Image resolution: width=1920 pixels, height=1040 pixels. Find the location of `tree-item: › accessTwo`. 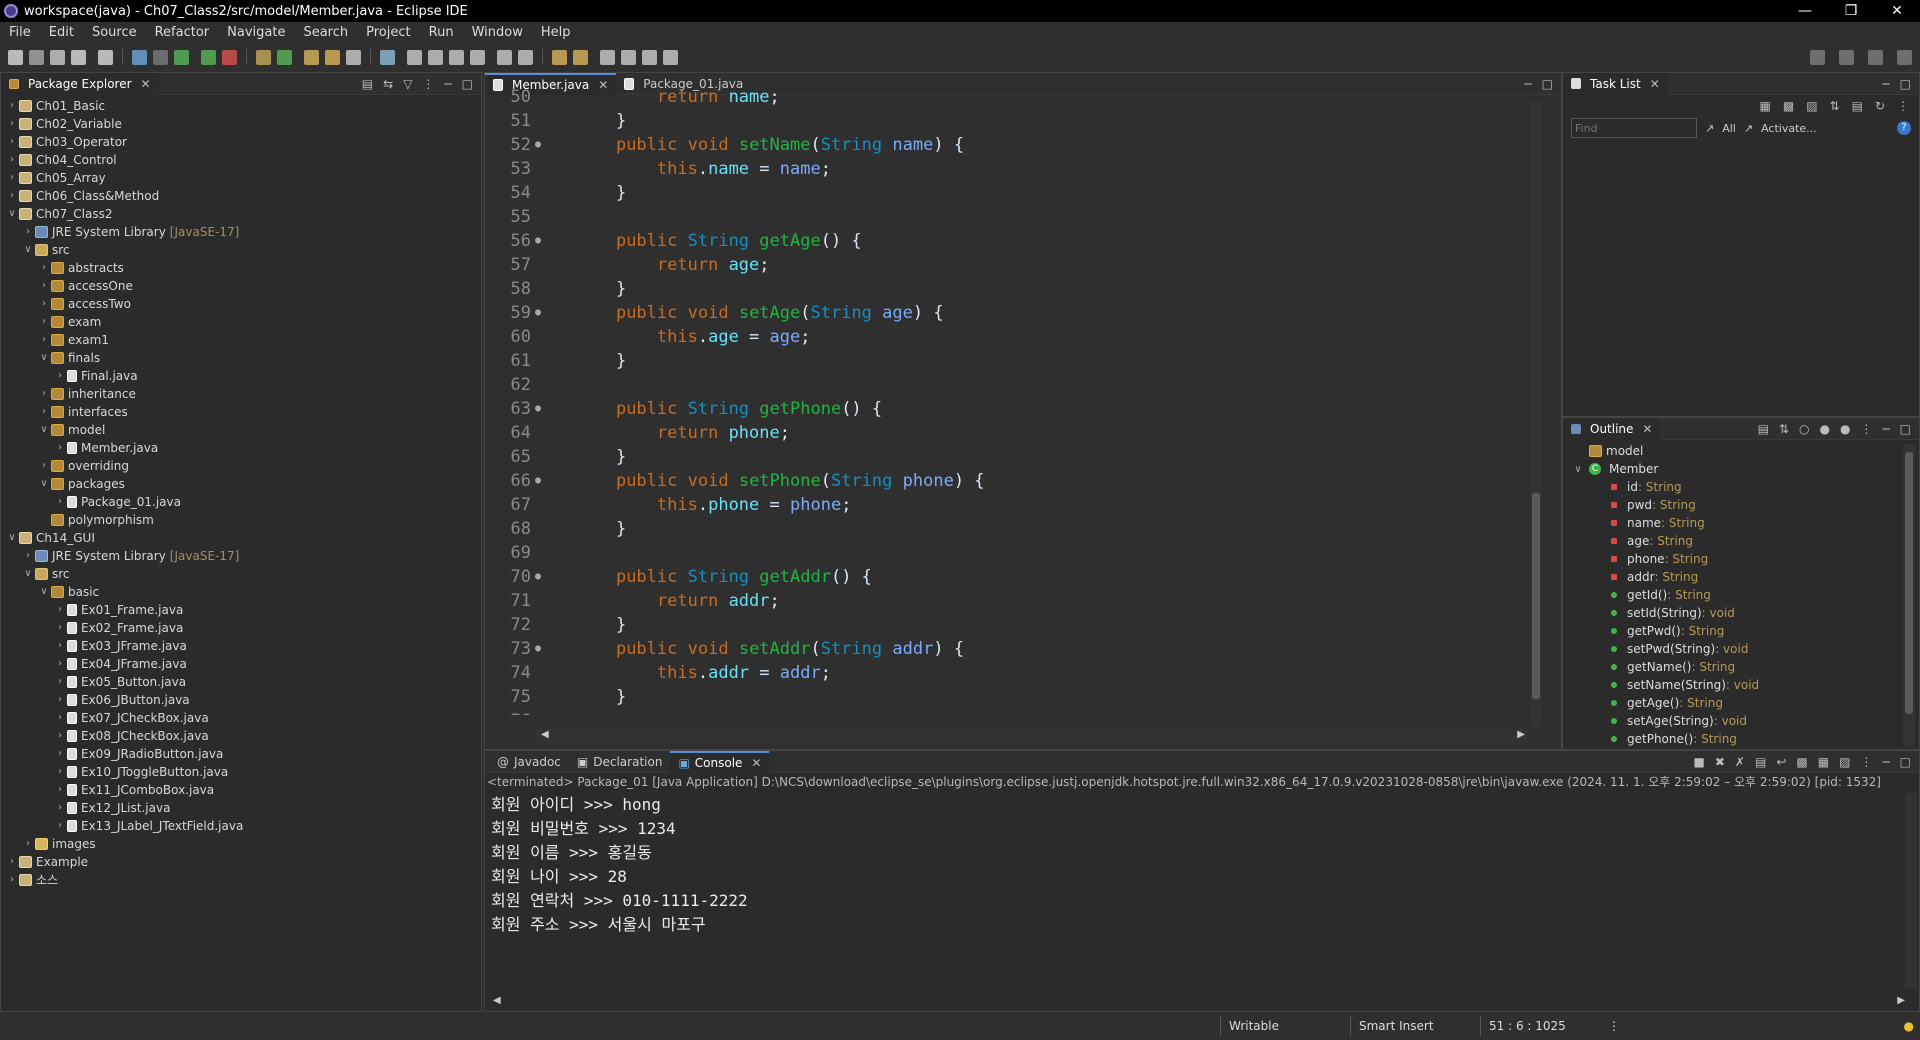

tree-item: › accessTwo is located at coordinates (241, 304).